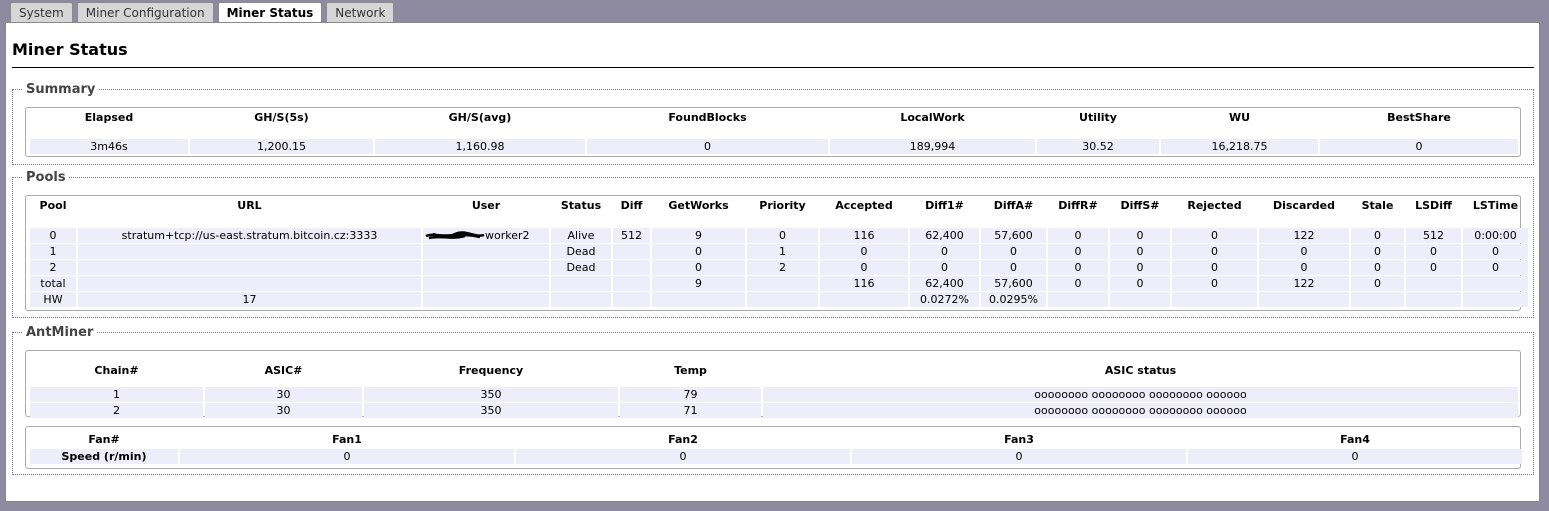  Describe the element at coordinates (1433, 235) in the screenshot. I see `table-cell: 512` at that location.